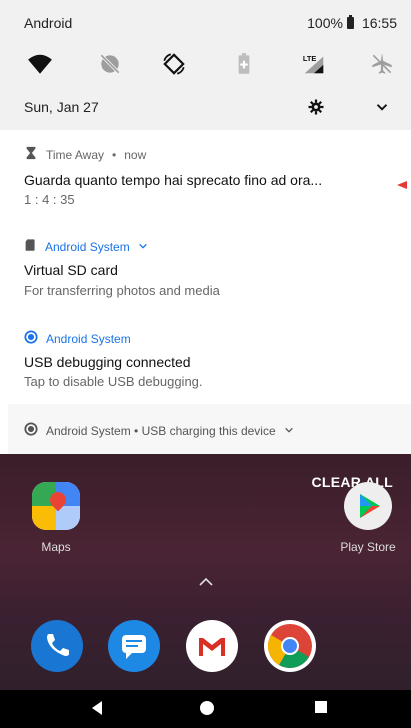 This screenshot has height=728, width=411. I want to click on gmail-app-icon, so click(212, 646).